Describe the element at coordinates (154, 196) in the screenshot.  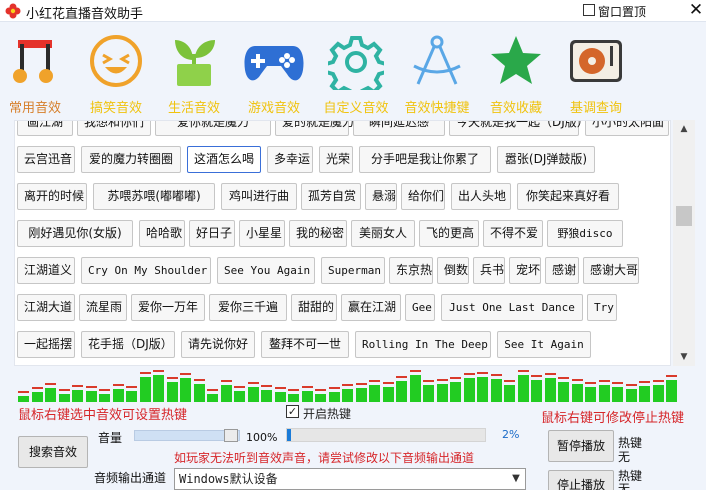
I see `sound-button: 苏喂苏喂(嘟嘟嘟)` at that location.